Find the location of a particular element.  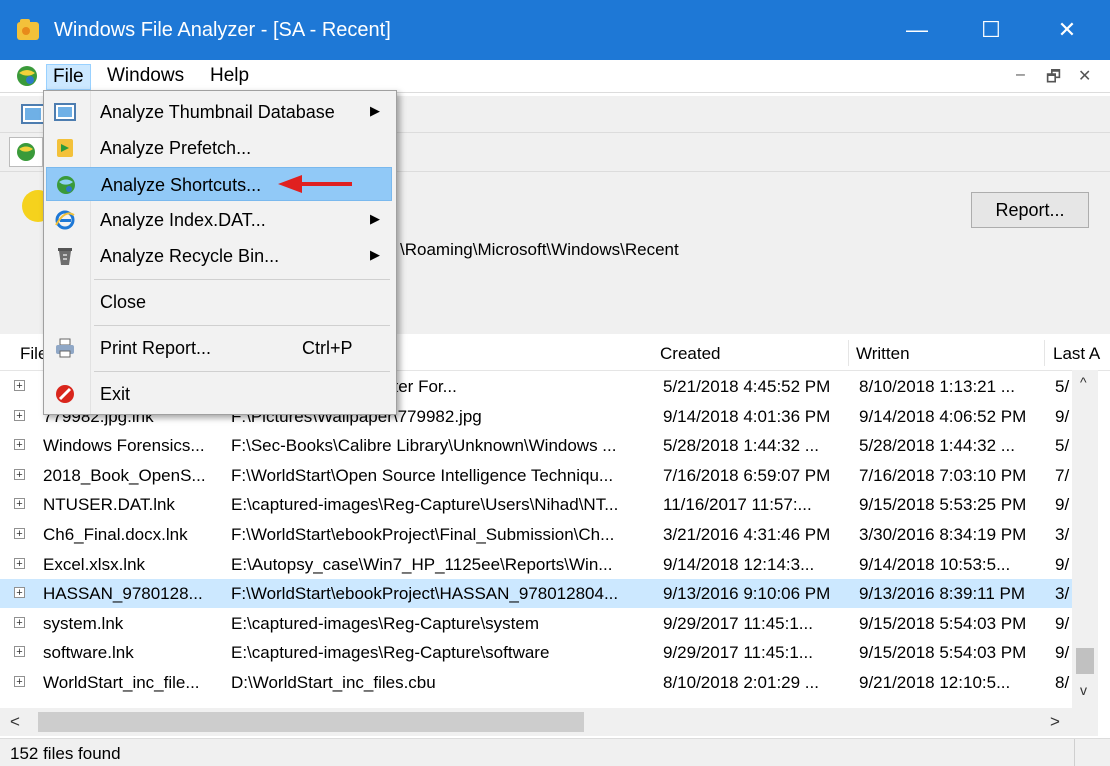

menu-item-print-report: Print Report... Ctrl+P is located at coordinates (219, 348).